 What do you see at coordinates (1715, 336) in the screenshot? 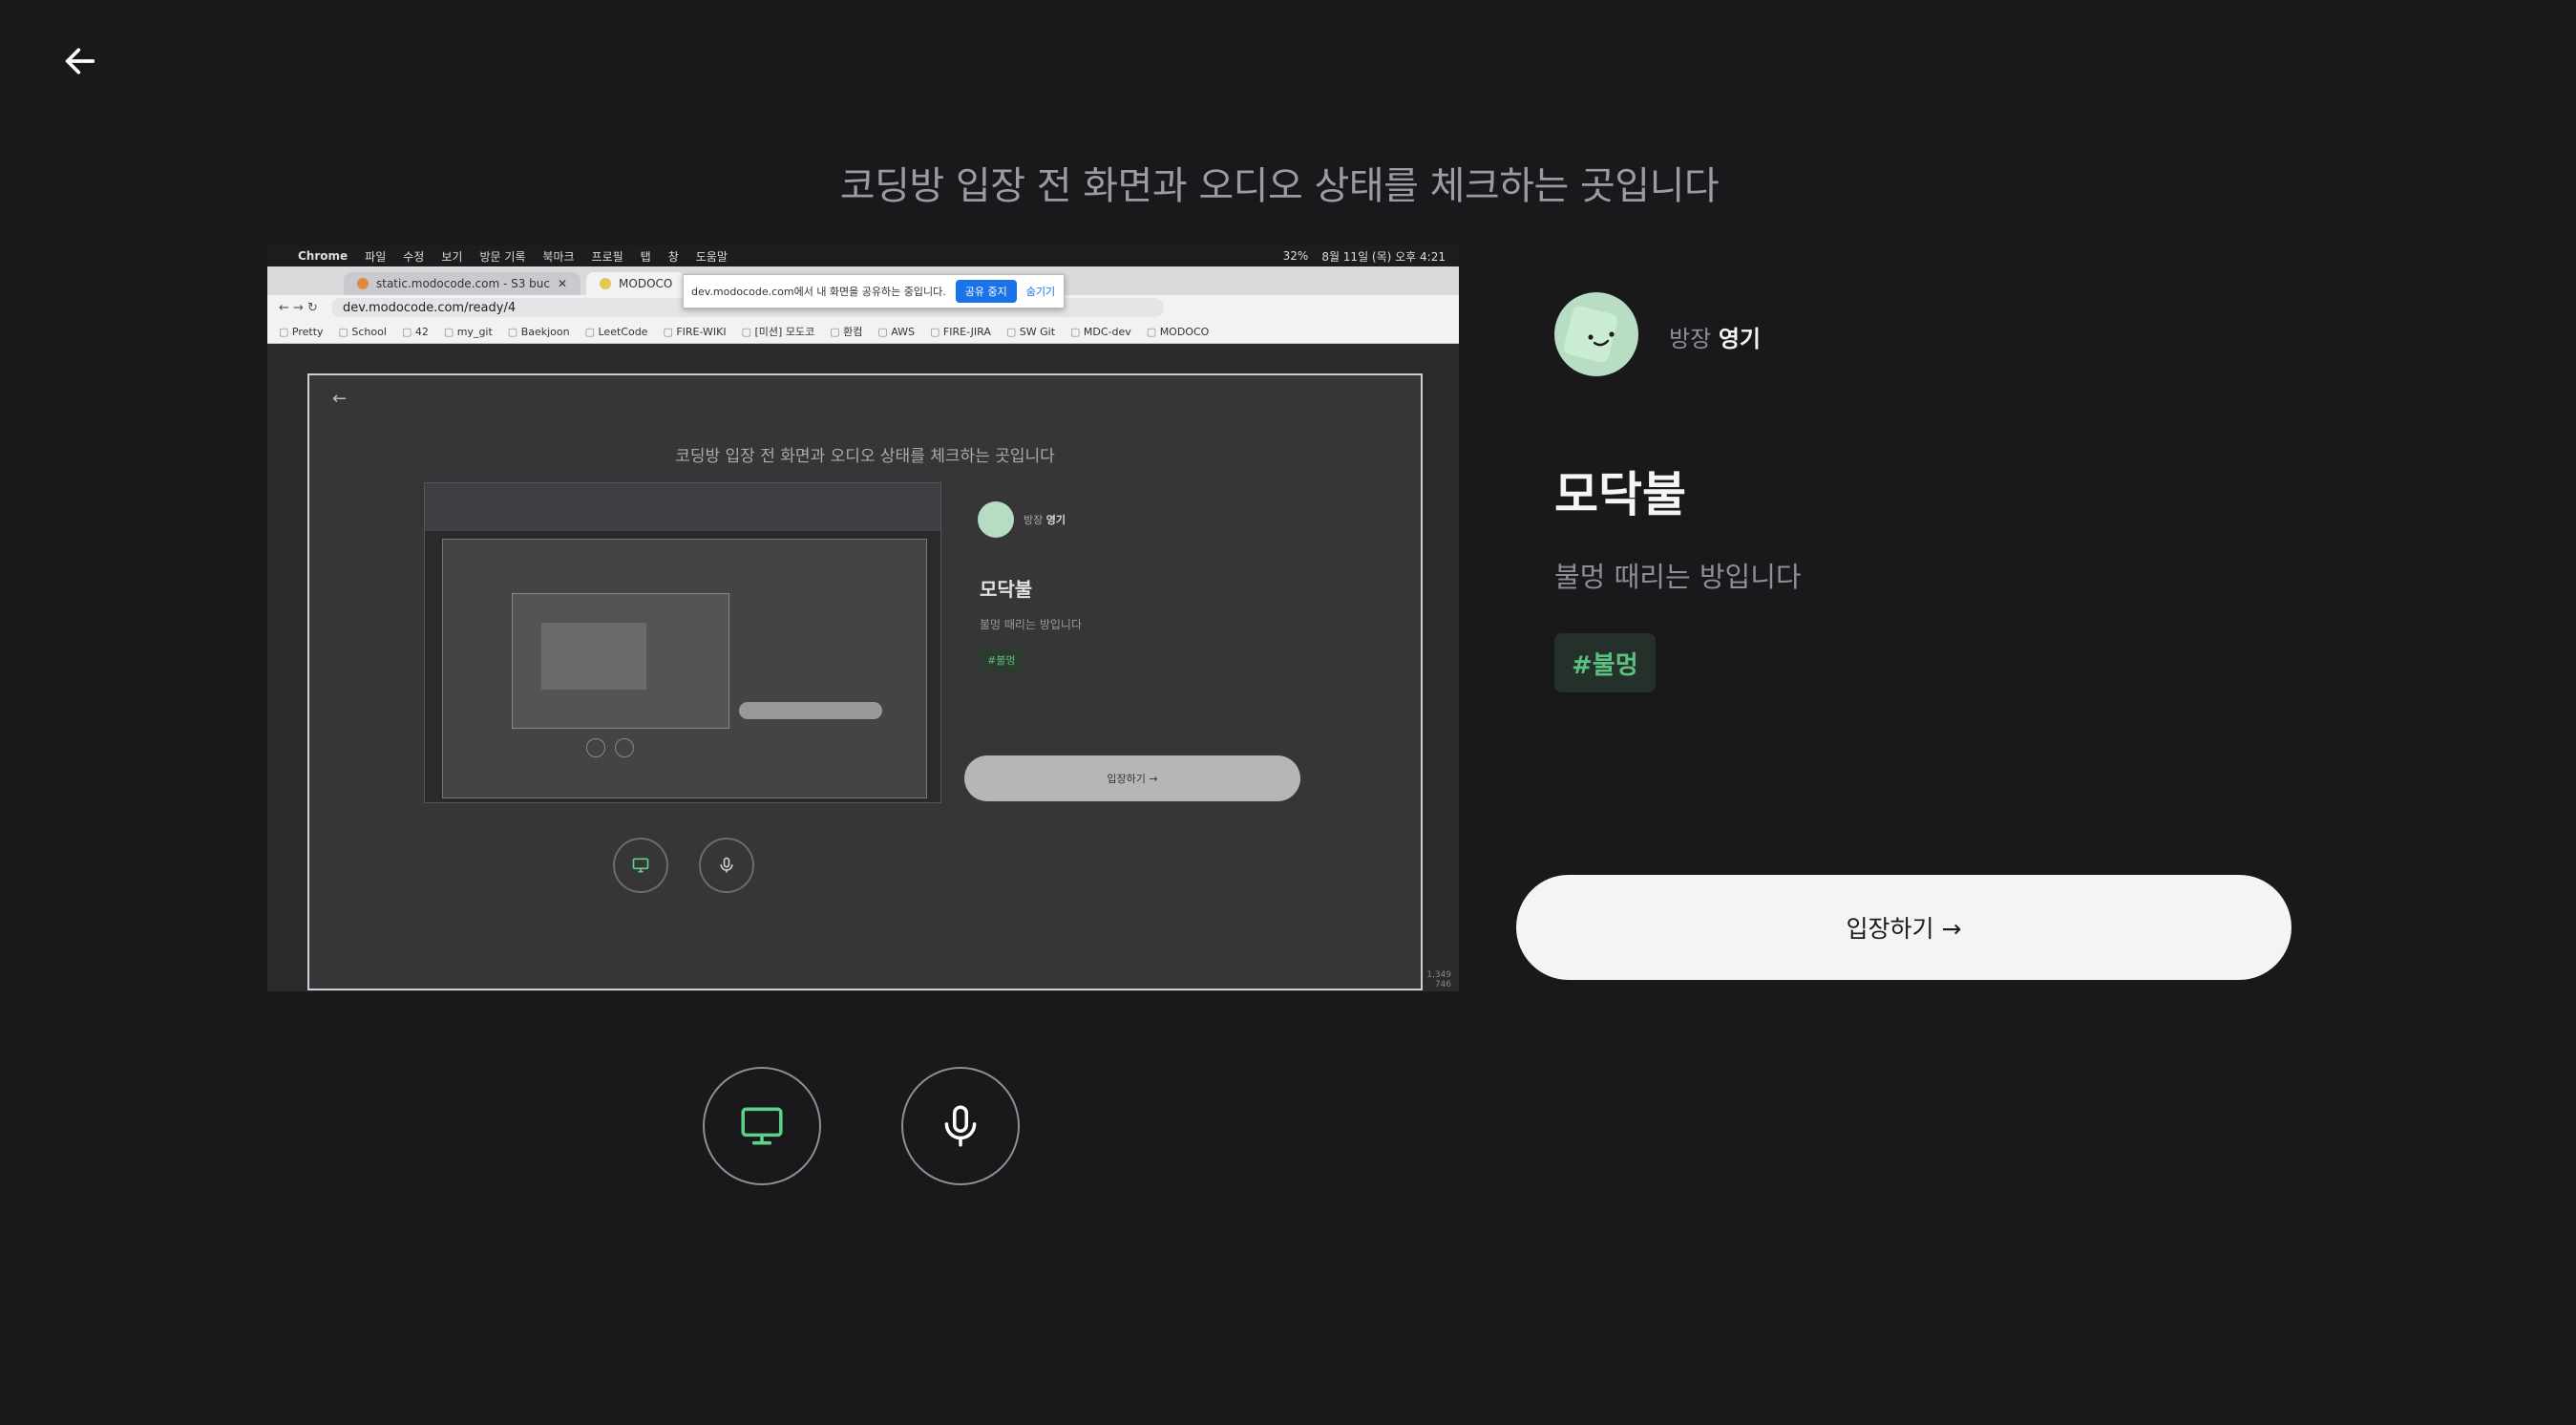
I see `host-label: 방장 영기` at bounding box center [1715, 336].